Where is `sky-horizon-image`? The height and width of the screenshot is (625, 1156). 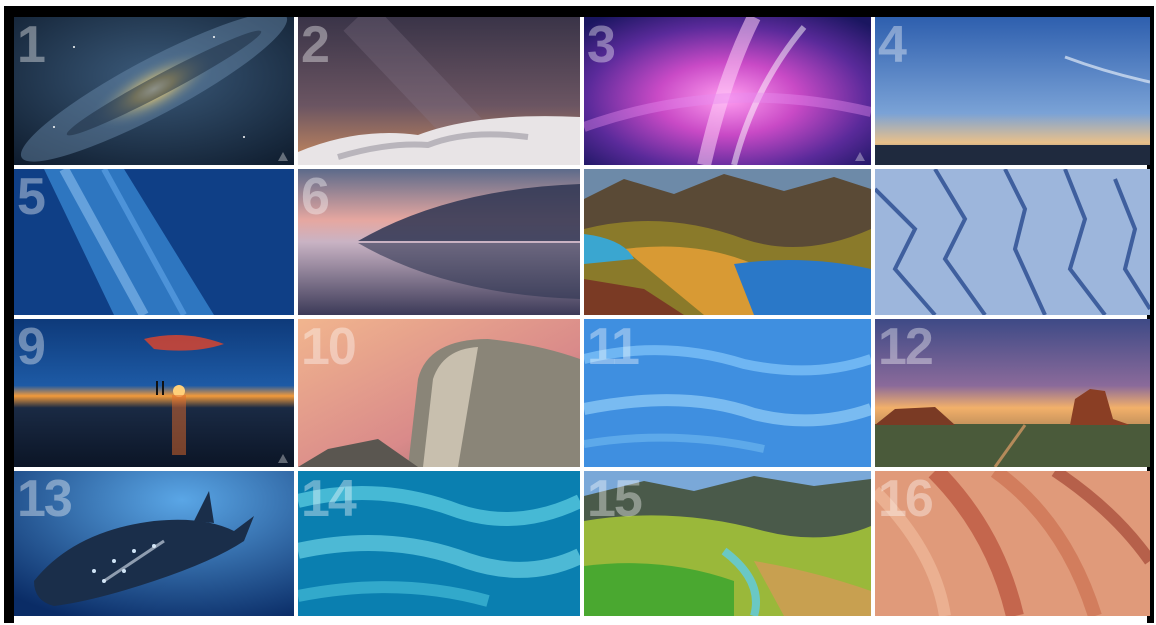
sky-horizon-image is located at coordinates (1012, 91).